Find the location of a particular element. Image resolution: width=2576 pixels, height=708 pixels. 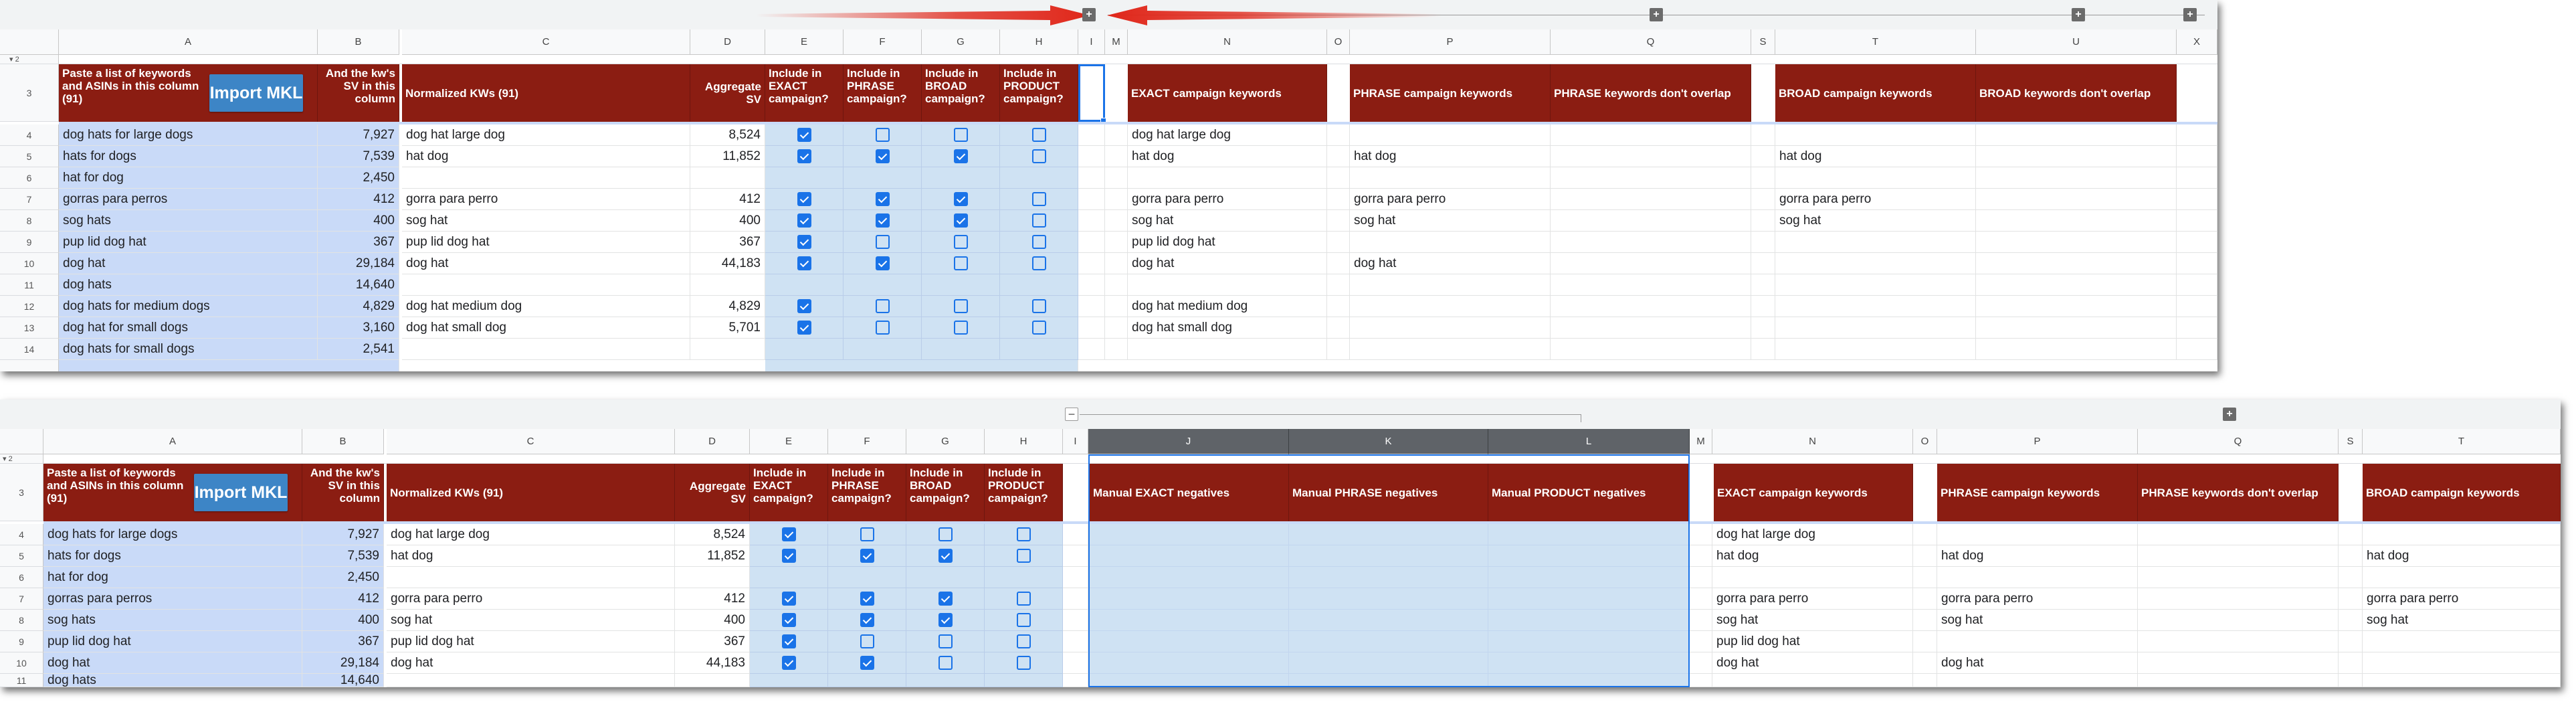

row-header: 4 is located at coordinates (29, 135).